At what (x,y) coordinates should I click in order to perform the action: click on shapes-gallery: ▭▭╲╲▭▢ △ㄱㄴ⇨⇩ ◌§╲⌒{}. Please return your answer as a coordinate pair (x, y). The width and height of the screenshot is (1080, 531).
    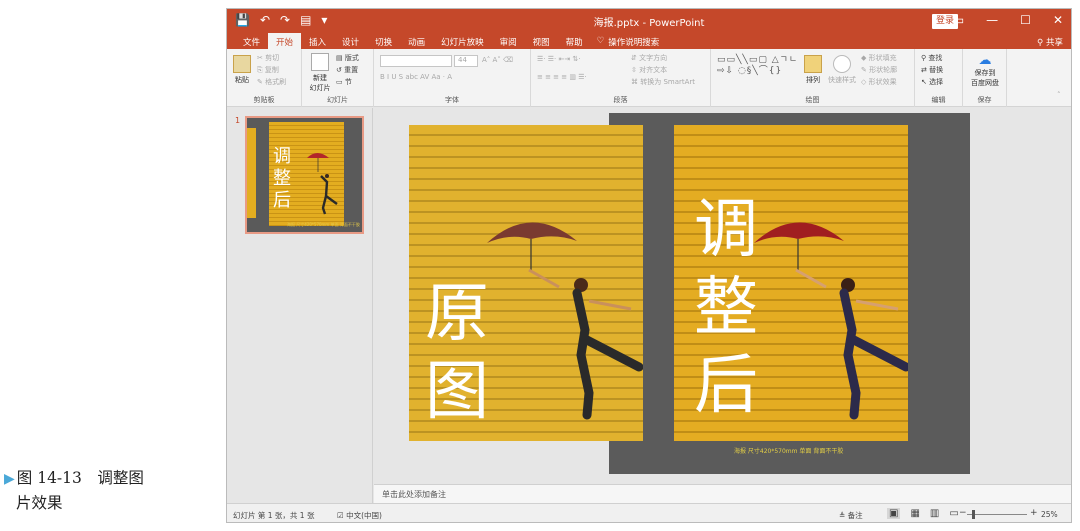
    Looking at the image, I should click on (758, 72).